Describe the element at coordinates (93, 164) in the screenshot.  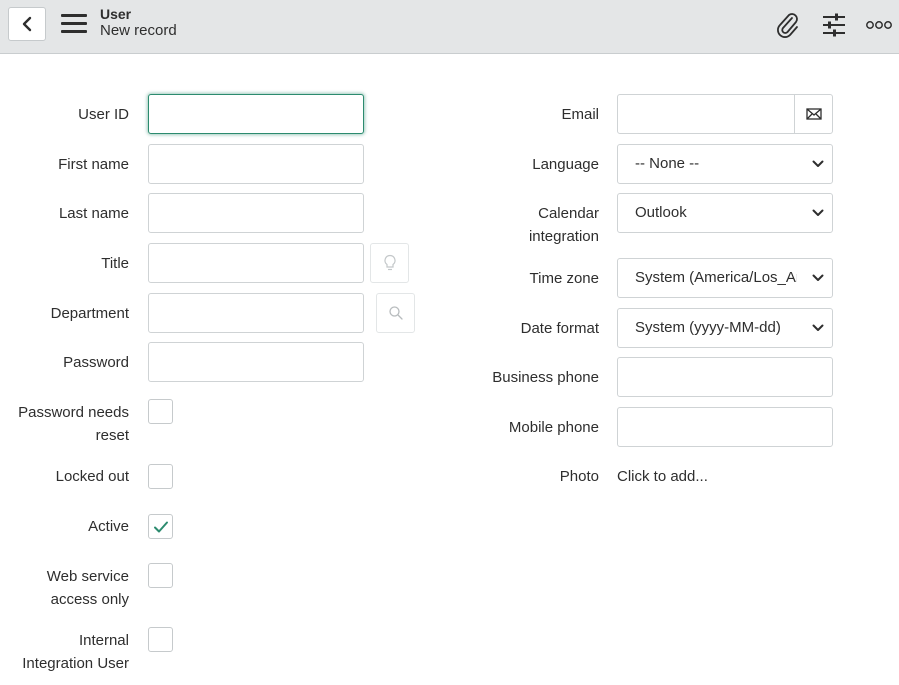
I see `first-name-label: First name` at that location.